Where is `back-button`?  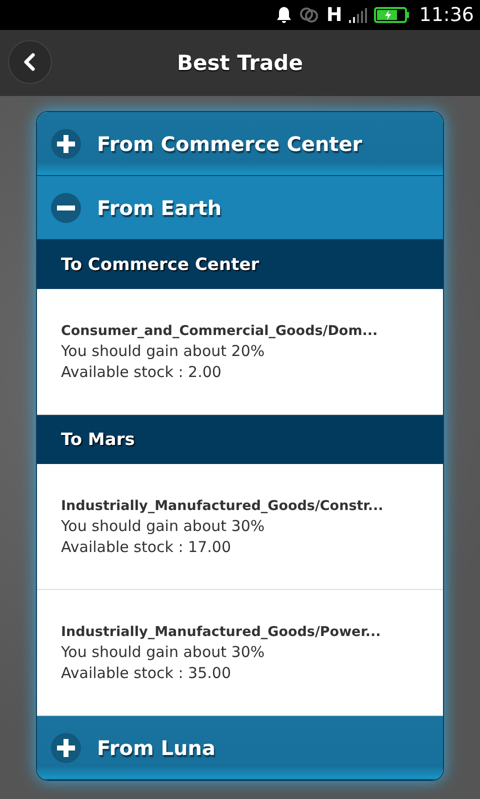 back-button is located at coordinates (30, 62).